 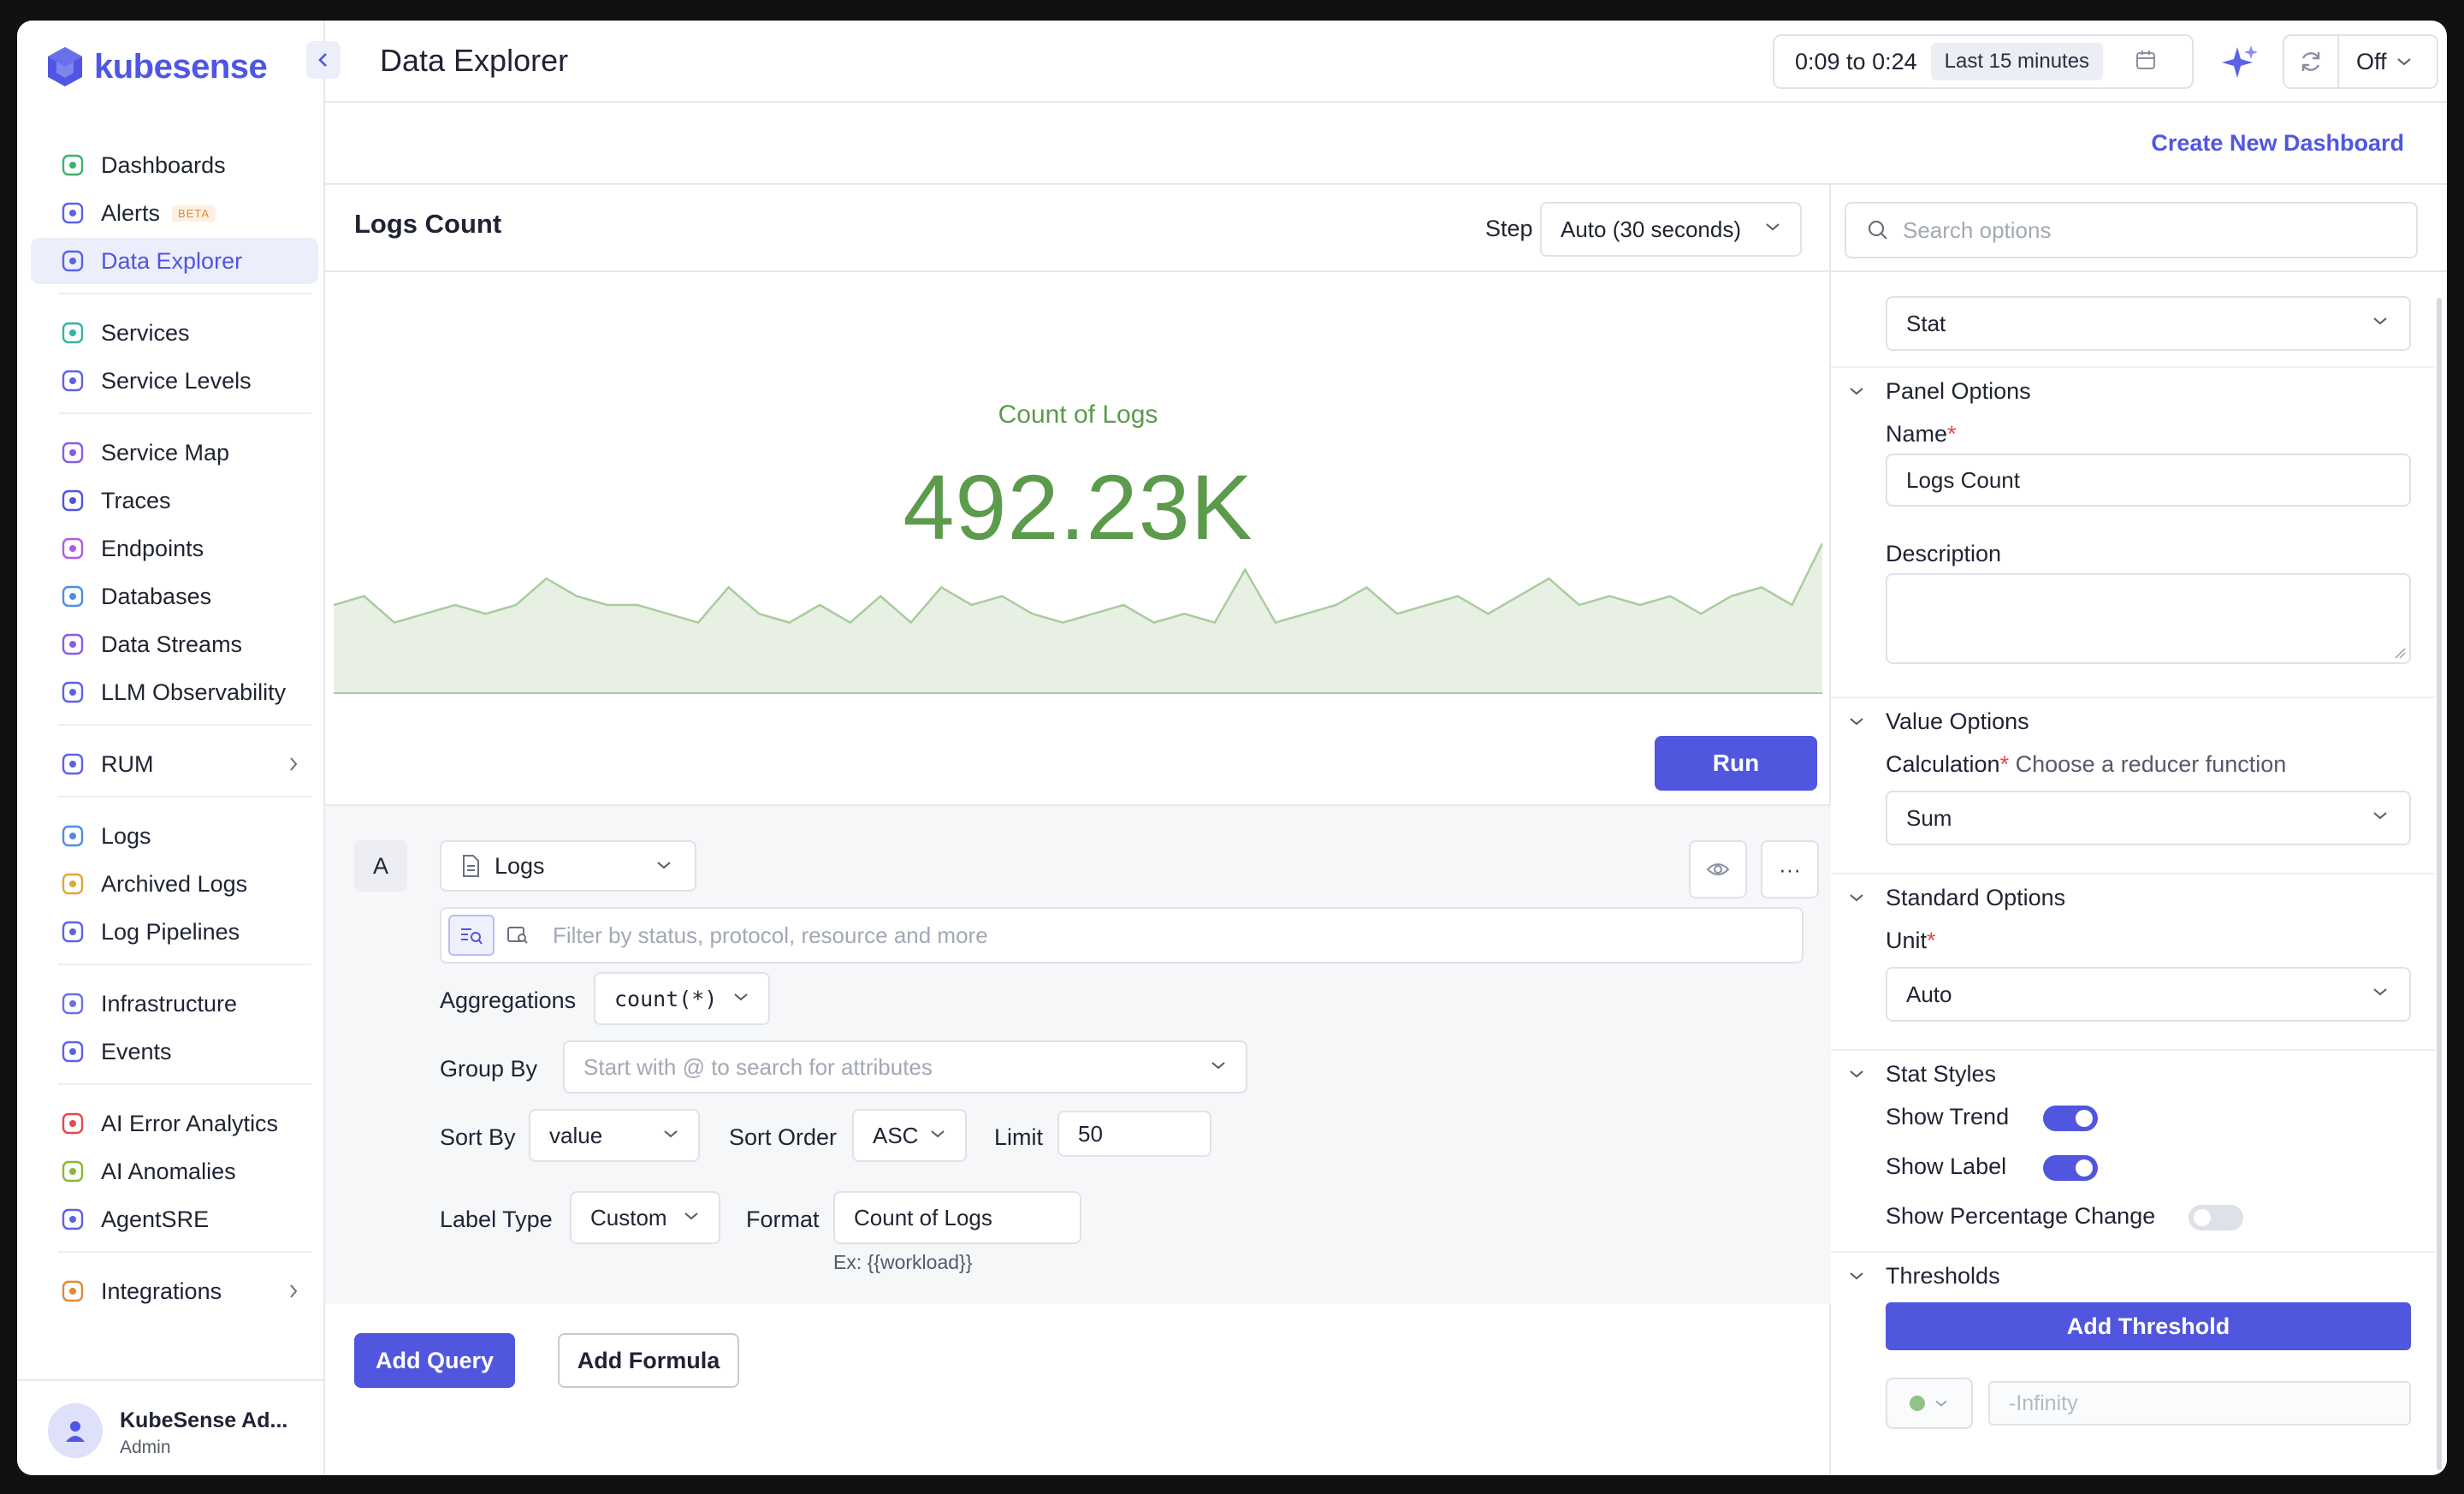 What do you see at coordinates (157, 67) in the screenshot?
I see `brand-logo: kubesense` at bounding box center [157, 67].